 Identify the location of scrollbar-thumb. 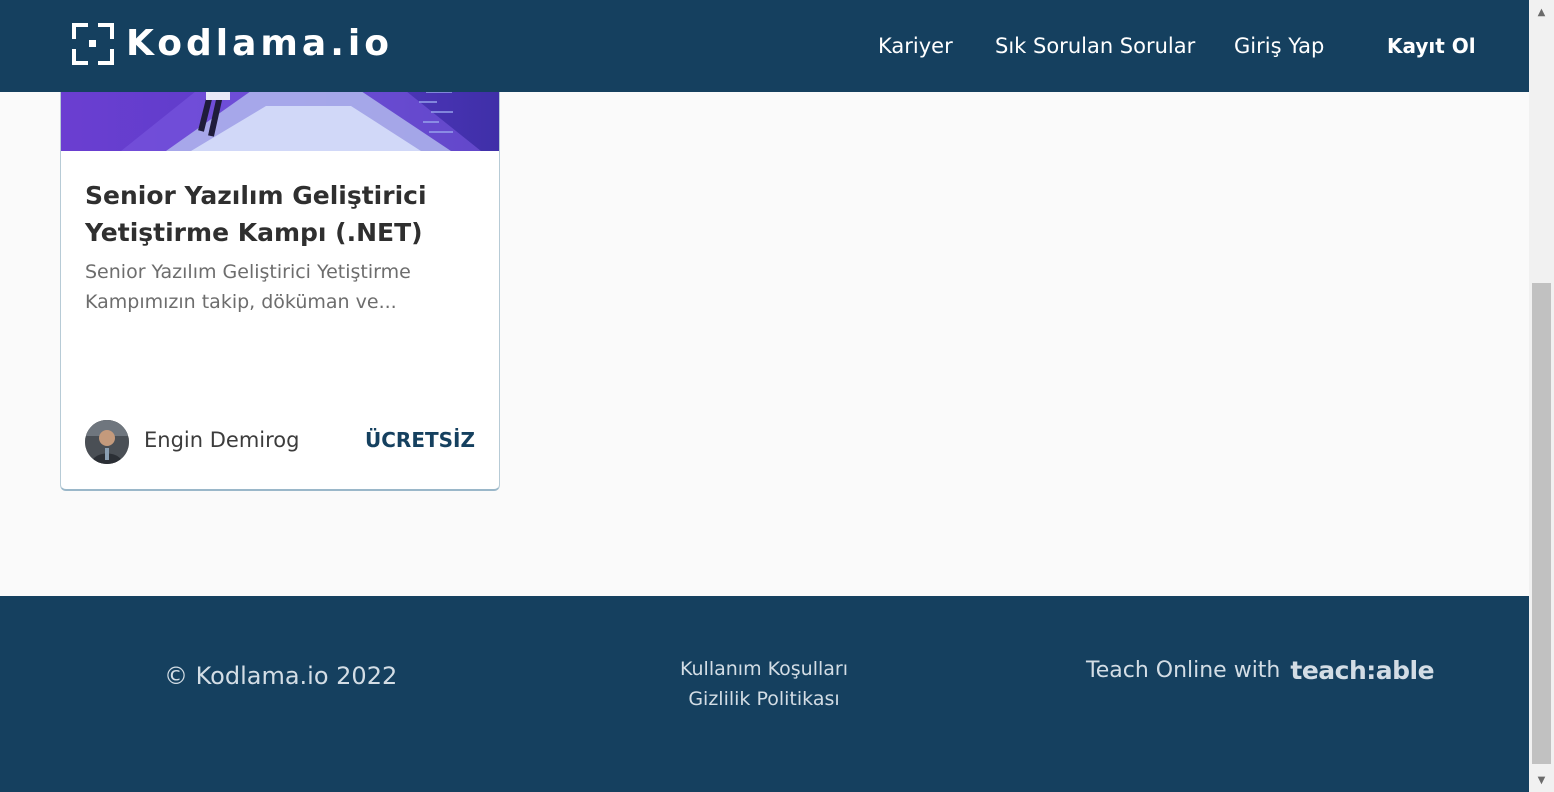
(1541, 523).